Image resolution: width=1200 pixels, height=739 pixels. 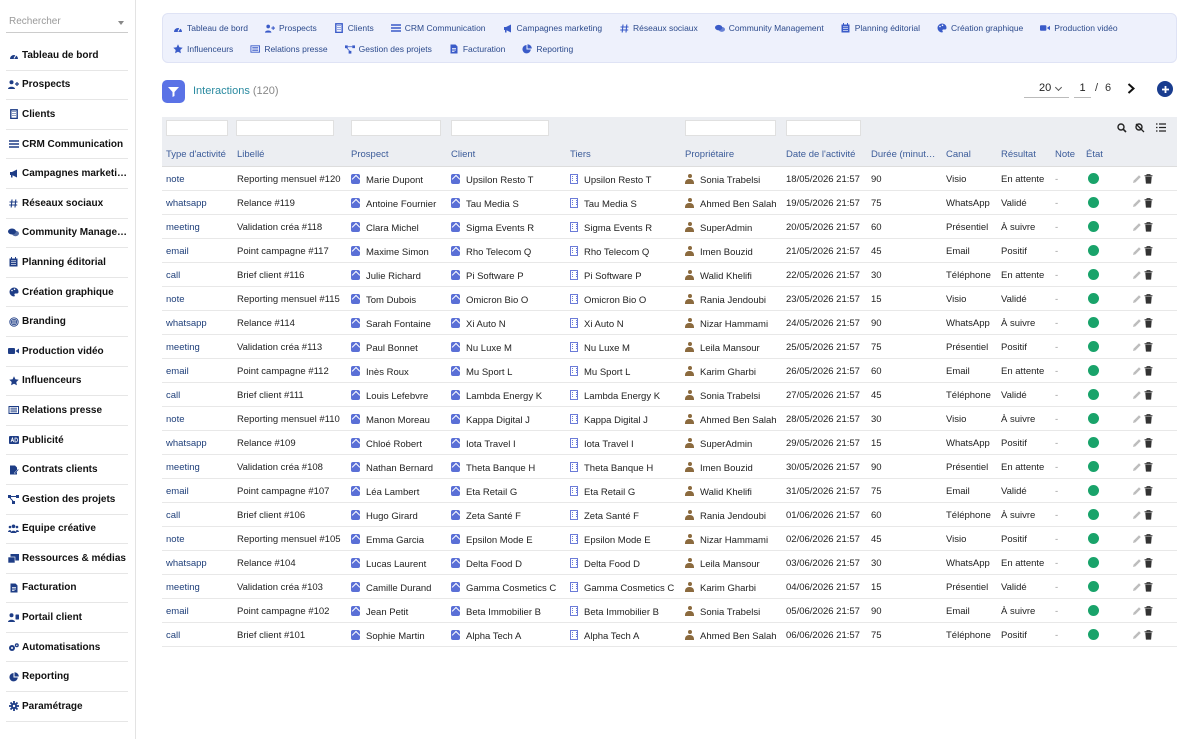 I want to click on sidebar-item-18: Facturation, so click(x=67, y=589).